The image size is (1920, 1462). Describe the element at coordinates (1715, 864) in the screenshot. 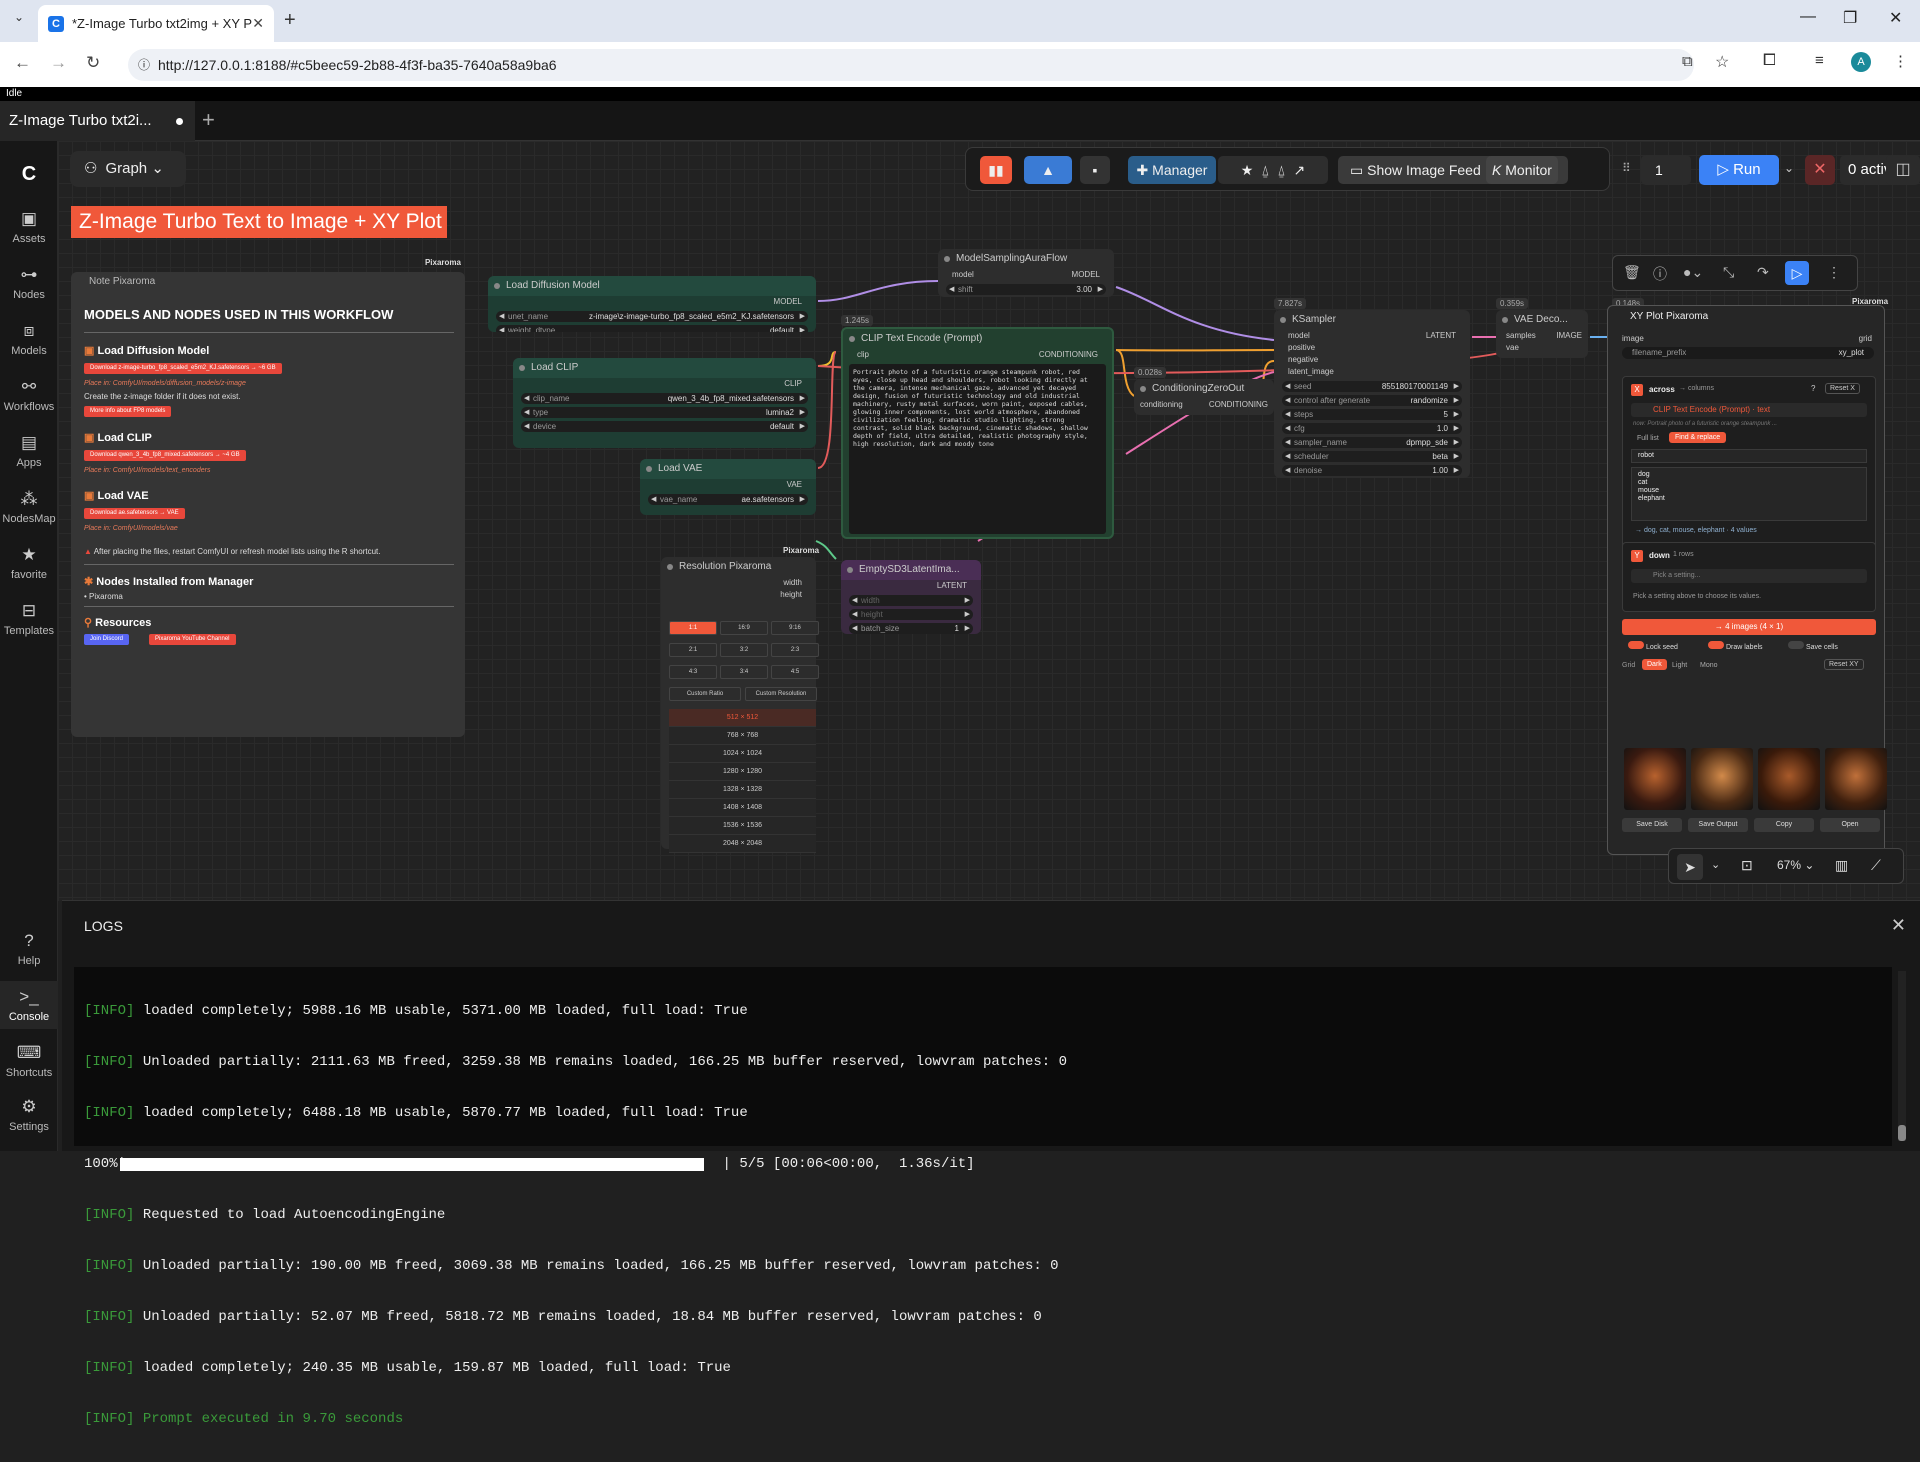

I see `chevron-down-icon: ⌄` at that location.